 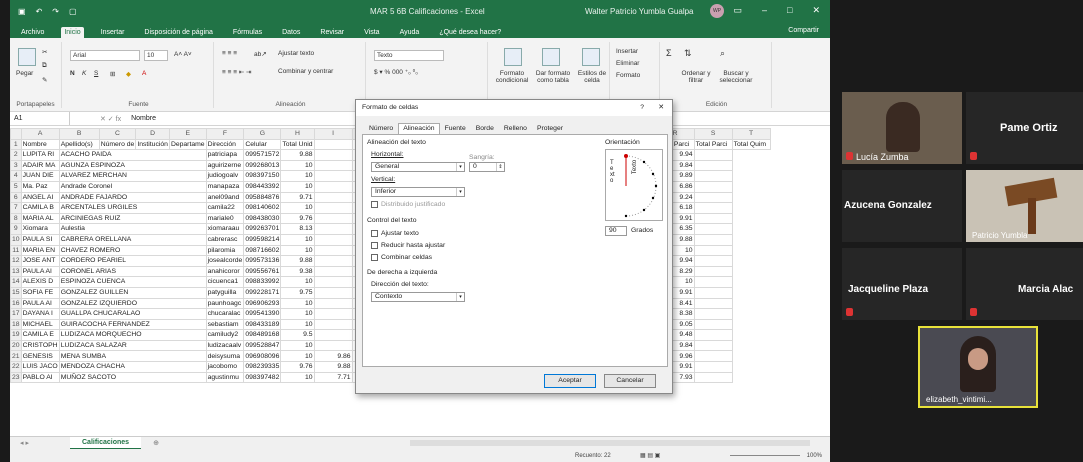 What do you see at coordinates (16, 218) in the screenshot?
I see `row-number: 8` at bounding box center [16, 218].